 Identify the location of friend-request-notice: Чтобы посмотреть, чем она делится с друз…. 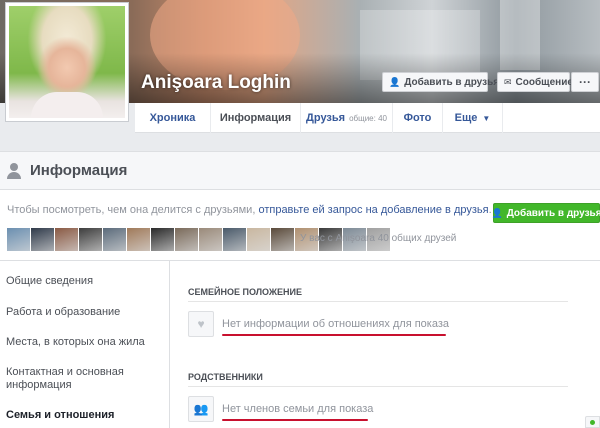
(249, 210).